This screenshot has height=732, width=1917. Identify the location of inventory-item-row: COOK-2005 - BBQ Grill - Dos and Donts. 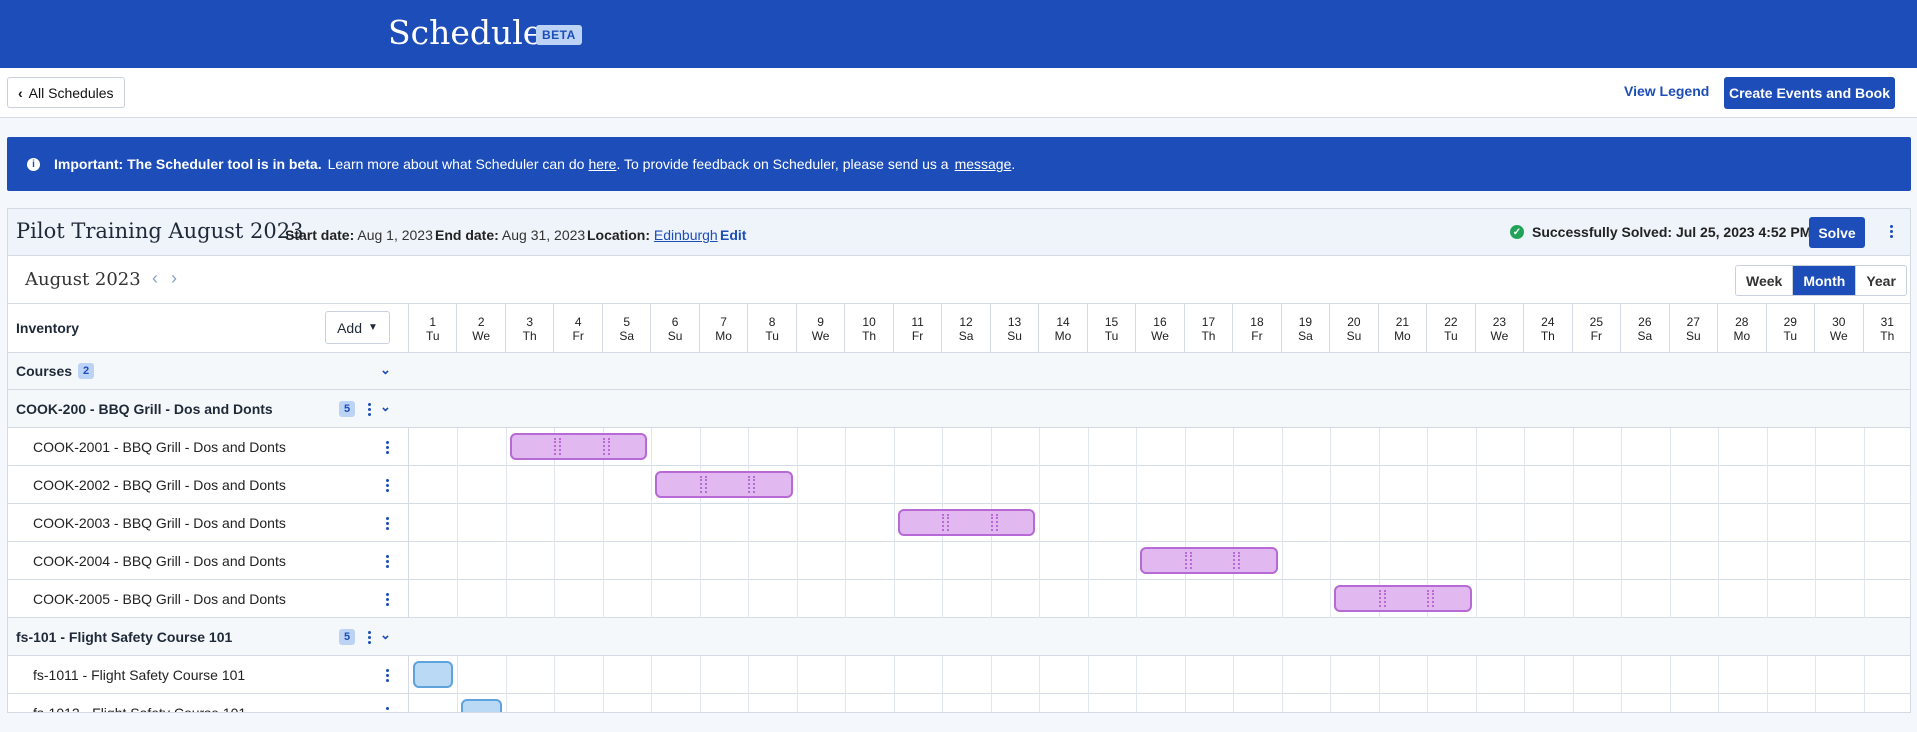
(208, 599).